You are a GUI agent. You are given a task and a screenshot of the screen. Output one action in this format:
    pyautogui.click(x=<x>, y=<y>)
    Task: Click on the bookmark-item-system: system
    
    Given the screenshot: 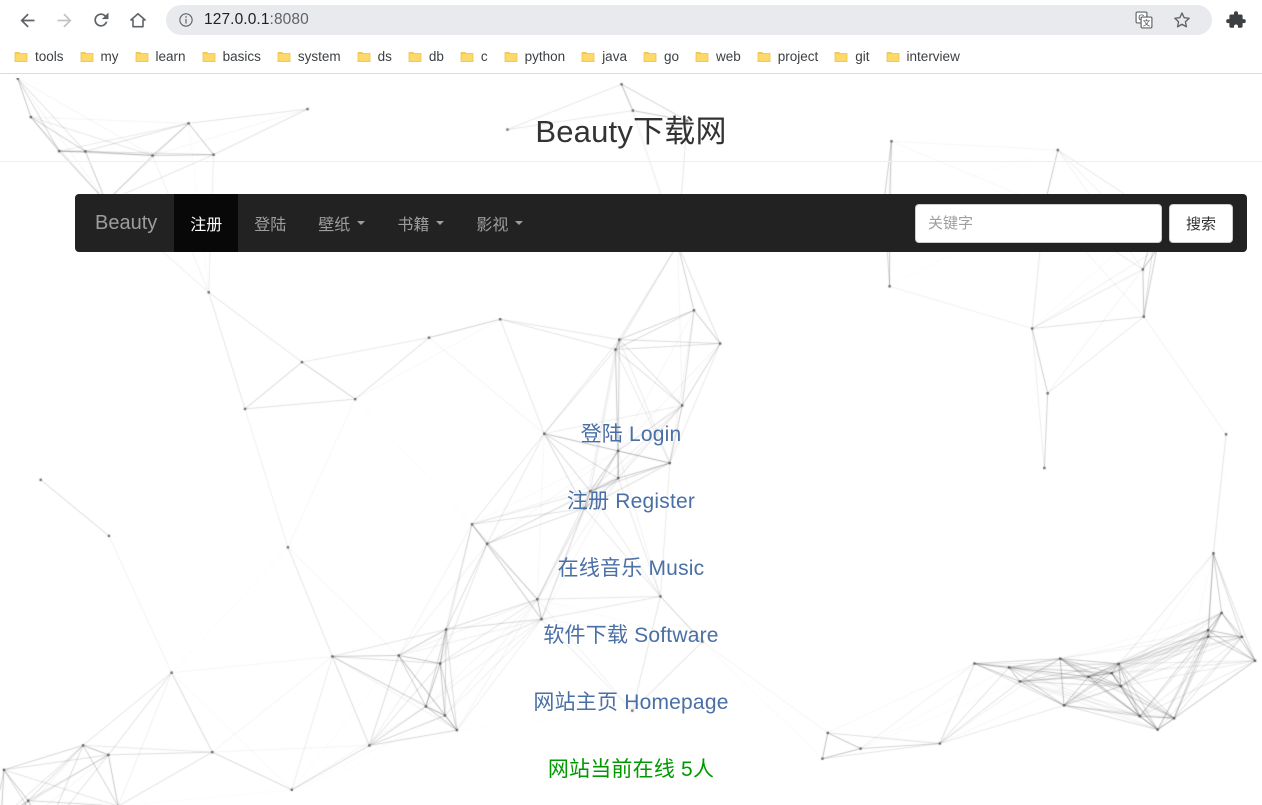 What is the action you would take?
    pyautogui.click(x=309, y=57)
    